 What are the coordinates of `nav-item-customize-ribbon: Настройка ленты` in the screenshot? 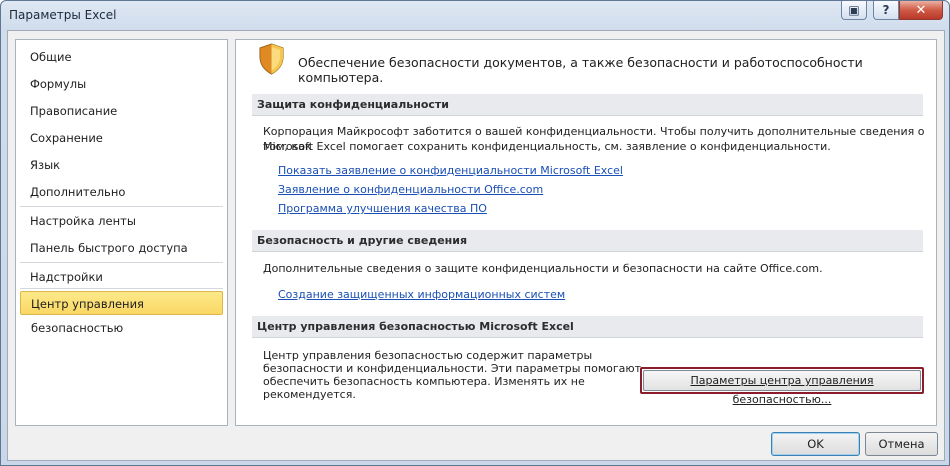 It's located at (121, 221).